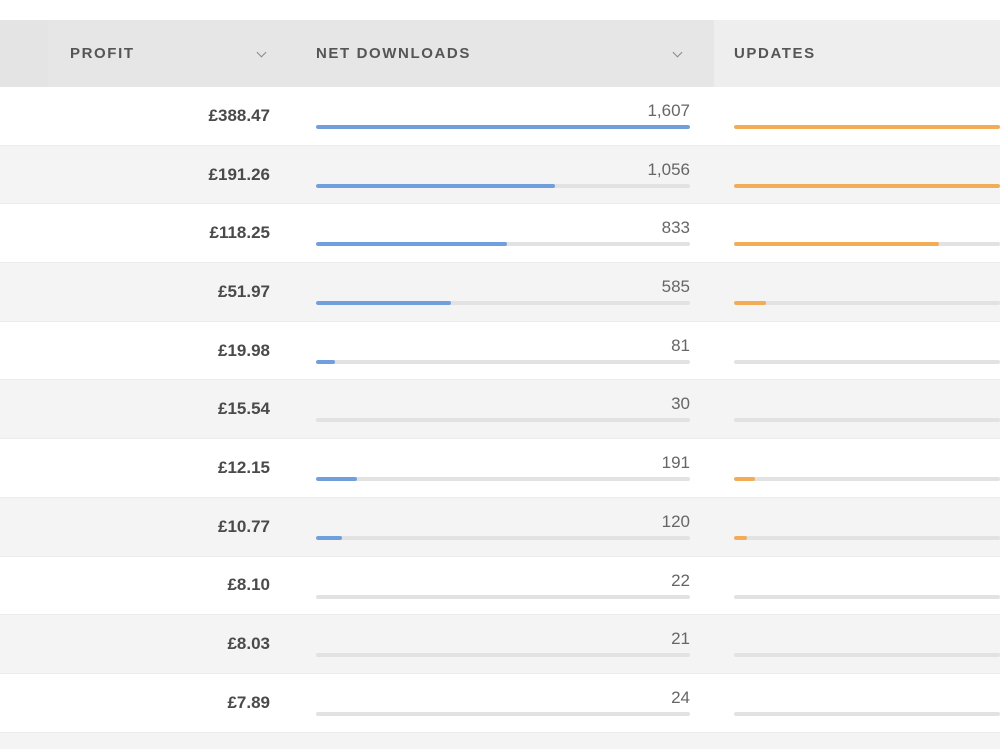  I want to click on net-downloads-value: 1,607, so click(668, 110).